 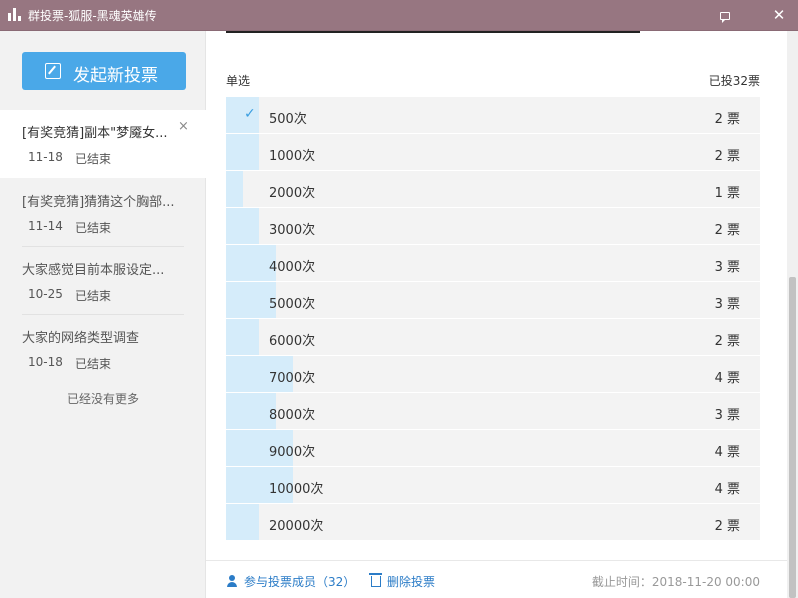 I want to click on vote-date: 10-18, so click(x=45, y=362).